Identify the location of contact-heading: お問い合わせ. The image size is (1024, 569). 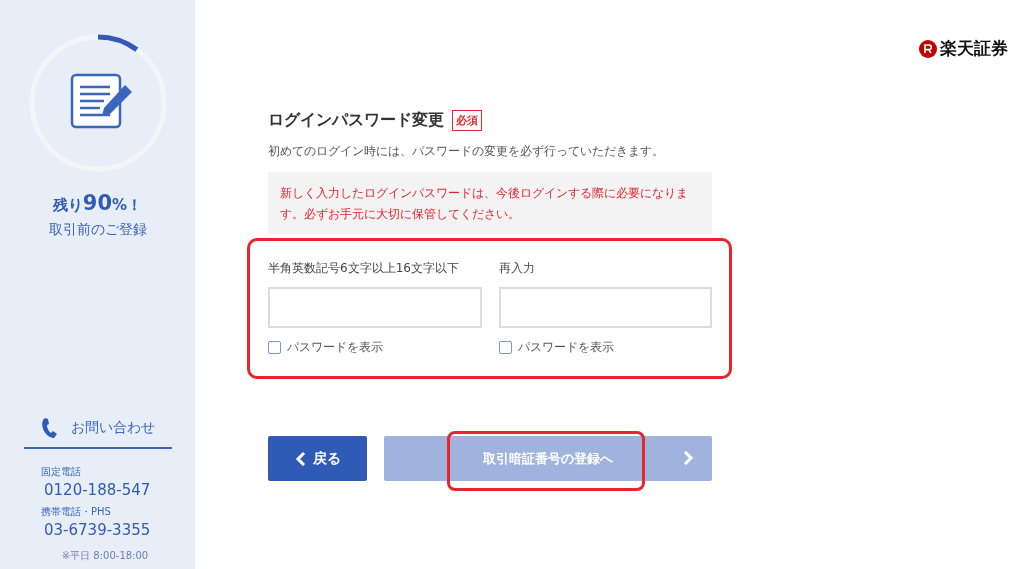
(112, 428).